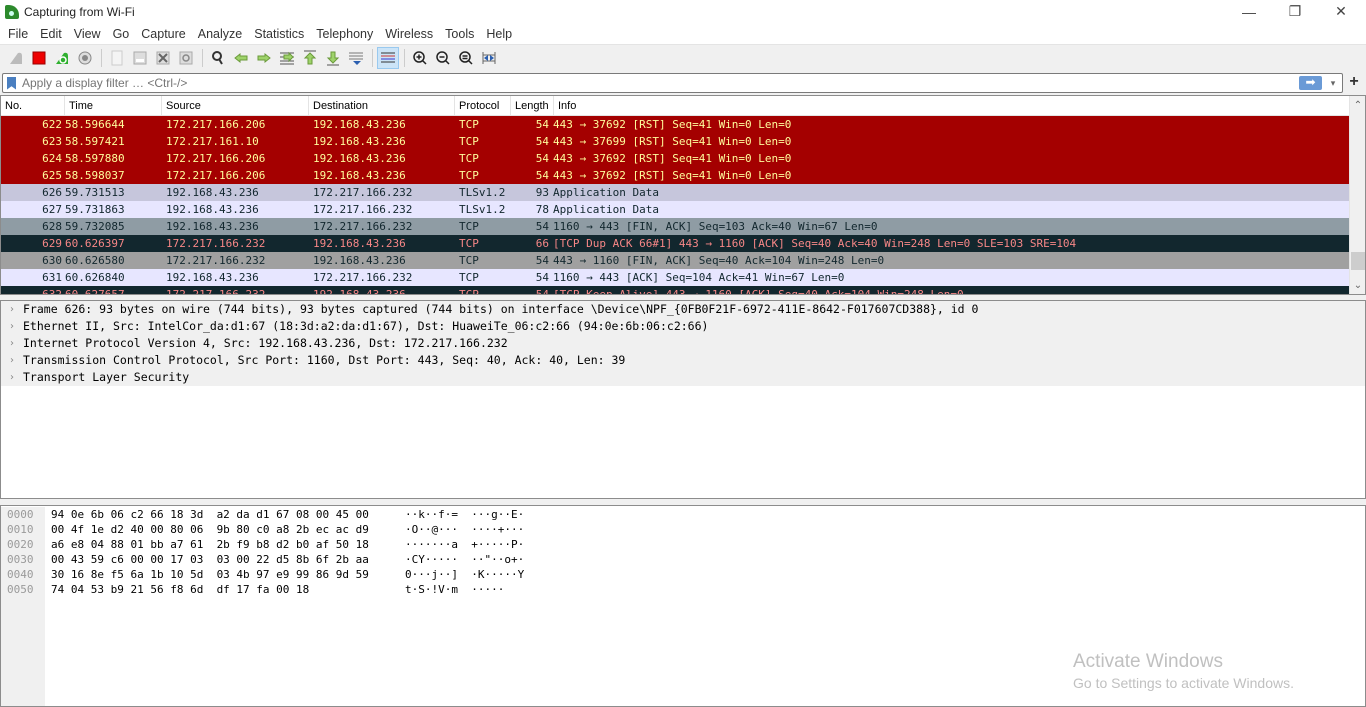 The height and width of the screenshot is (707, 1366). I want to click on display-filter-input, so click(660, 83).